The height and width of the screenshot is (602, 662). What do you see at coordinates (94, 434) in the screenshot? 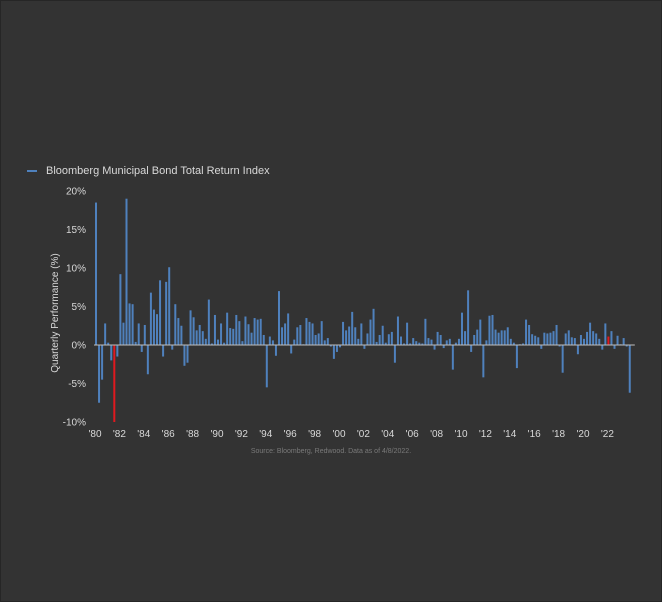
I see `x-tick-label: '80` at bounding box center [94, 434].